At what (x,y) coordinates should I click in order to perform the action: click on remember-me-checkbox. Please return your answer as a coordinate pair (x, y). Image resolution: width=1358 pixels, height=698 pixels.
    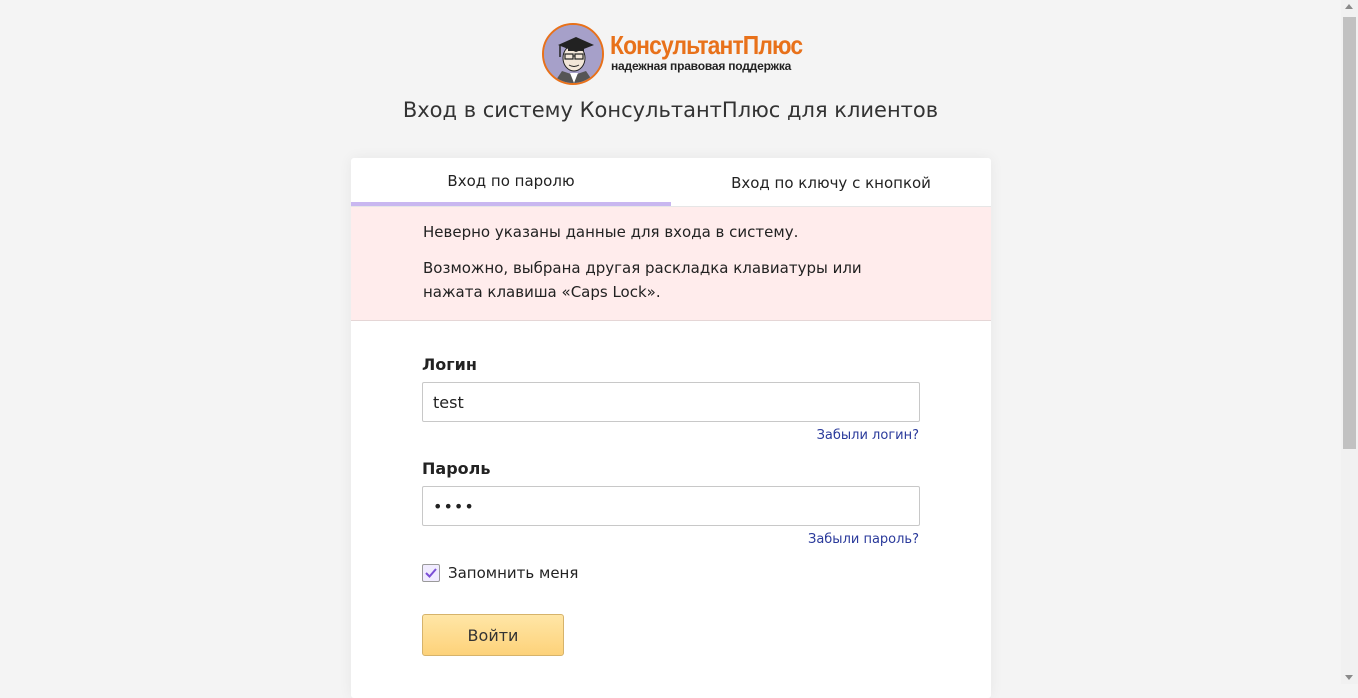
    Looking at the image, I should click on (431, 573).